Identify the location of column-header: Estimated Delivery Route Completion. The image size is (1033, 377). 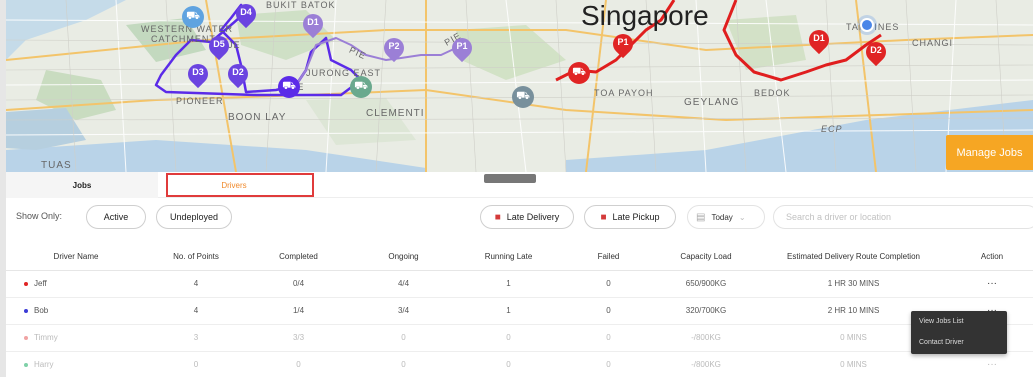
(853, 257).